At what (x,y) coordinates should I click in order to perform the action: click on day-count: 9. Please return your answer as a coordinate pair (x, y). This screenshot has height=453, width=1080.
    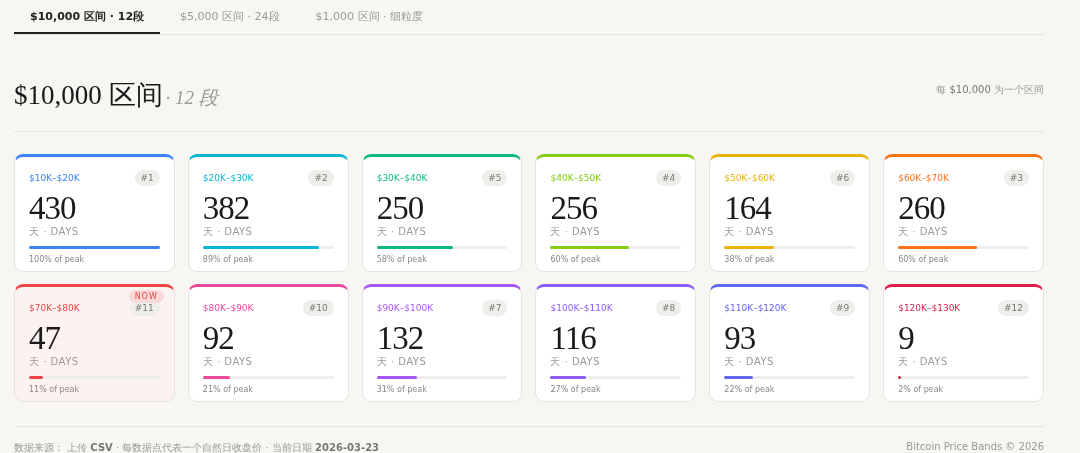
    Looking at the image, I should click on (906, 338).